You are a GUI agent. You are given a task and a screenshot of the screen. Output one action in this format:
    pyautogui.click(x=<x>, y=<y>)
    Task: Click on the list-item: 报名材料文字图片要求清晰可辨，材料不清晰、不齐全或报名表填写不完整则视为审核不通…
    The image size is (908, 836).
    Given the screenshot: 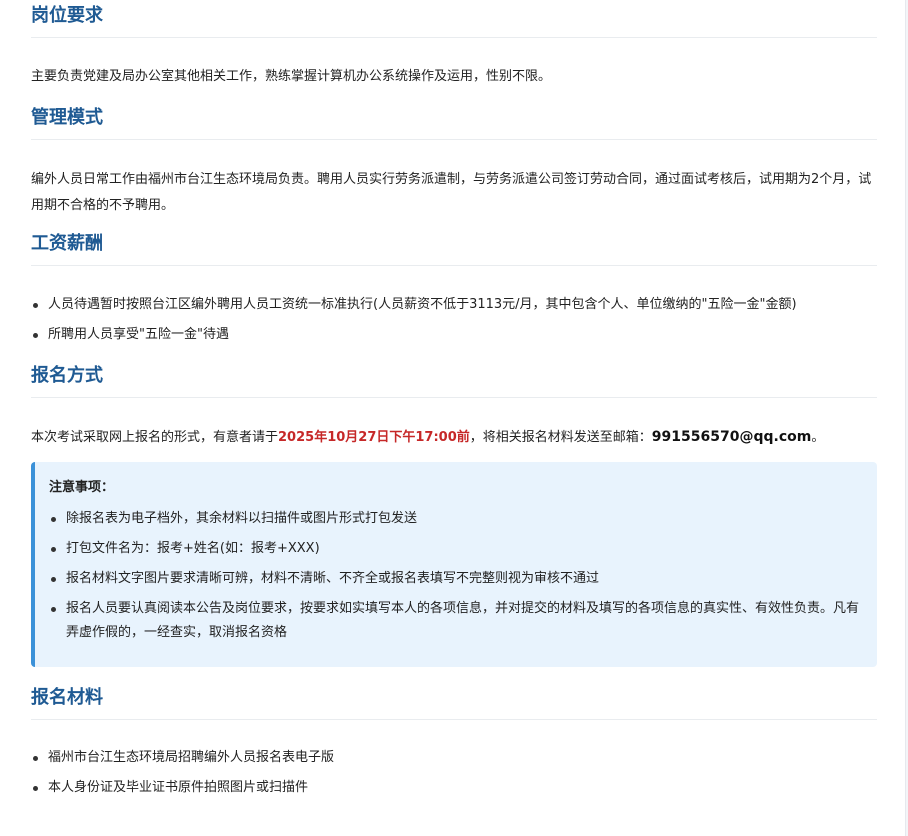 What is the action you would take?
    pyautogui.click(x=457, y=579)
    